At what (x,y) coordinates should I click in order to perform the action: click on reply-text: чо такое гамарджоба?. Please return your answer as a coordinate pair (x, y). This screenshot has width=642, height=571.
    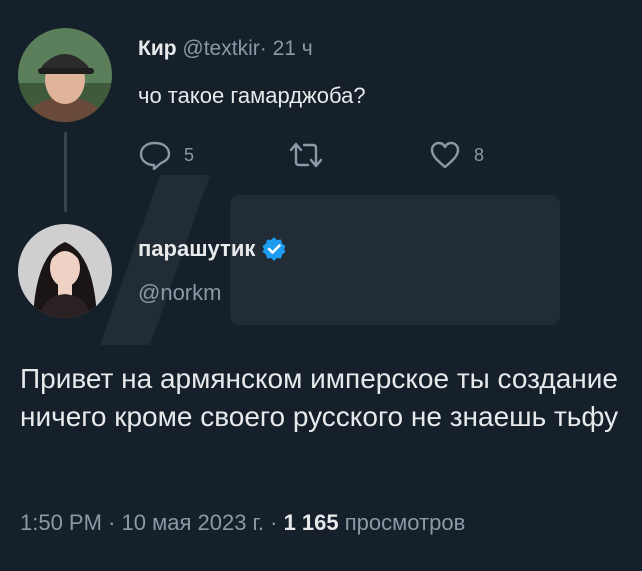
    Looking at the image, I should click on (252, 95).